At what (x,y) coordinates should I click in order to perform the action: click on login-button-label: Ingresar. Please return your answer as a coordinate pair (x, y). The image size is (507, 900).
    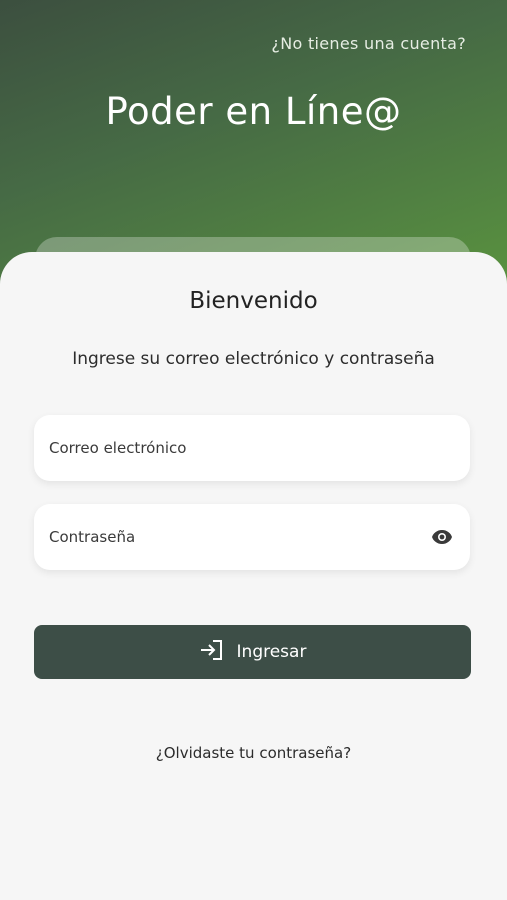
    Looking at the image, I should click on (271, 652).